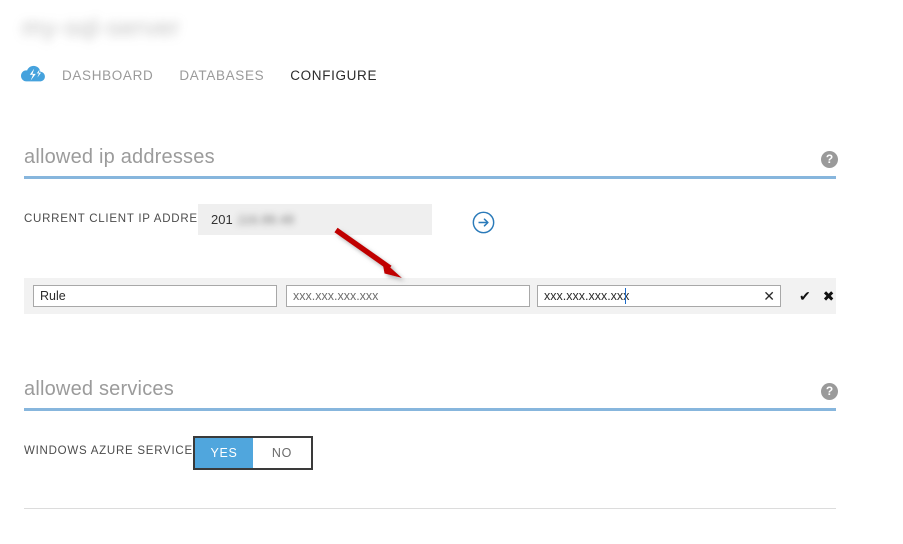 Image resolution: width=903 pixels, height=544 pixels. I want to click on toggle-option-no: NO, so click(282, 453).